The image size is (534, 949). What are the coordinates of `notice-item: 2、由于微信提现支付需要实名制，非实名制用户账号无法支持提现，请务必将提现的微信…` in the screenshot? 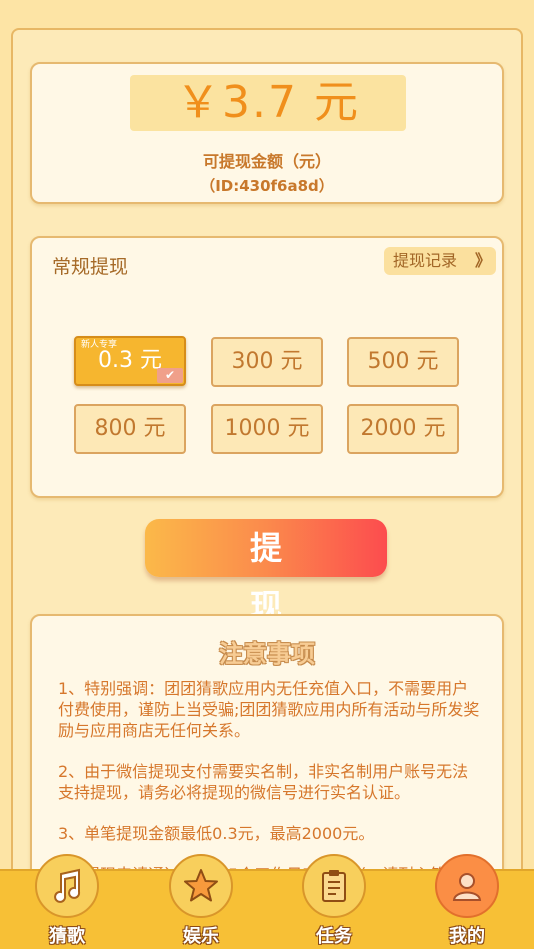 It's located at (263, 782).